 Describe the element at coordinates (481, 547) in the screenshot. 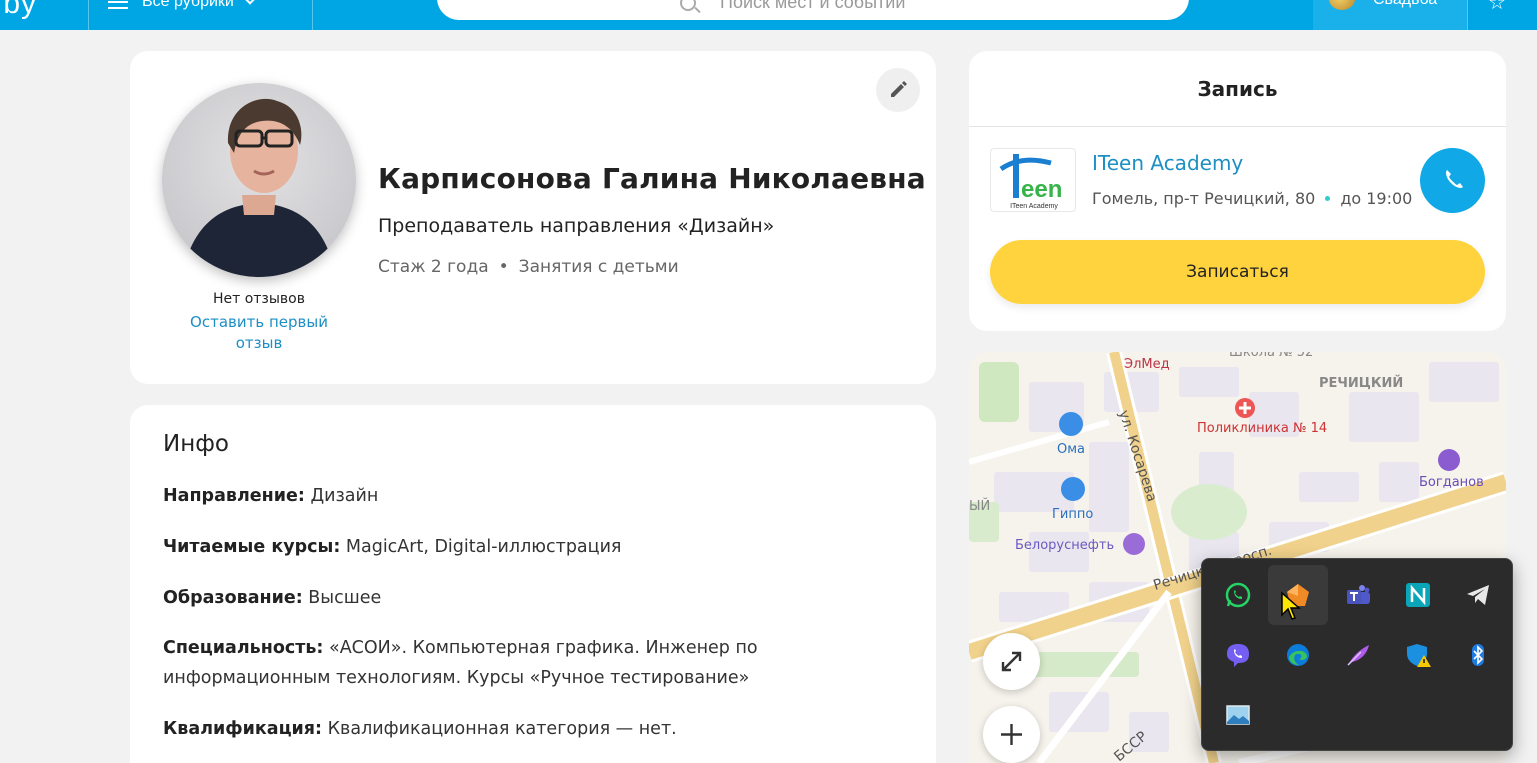

I see `info-row-value: MagicArt, Digital-иллюстрация` at that location.